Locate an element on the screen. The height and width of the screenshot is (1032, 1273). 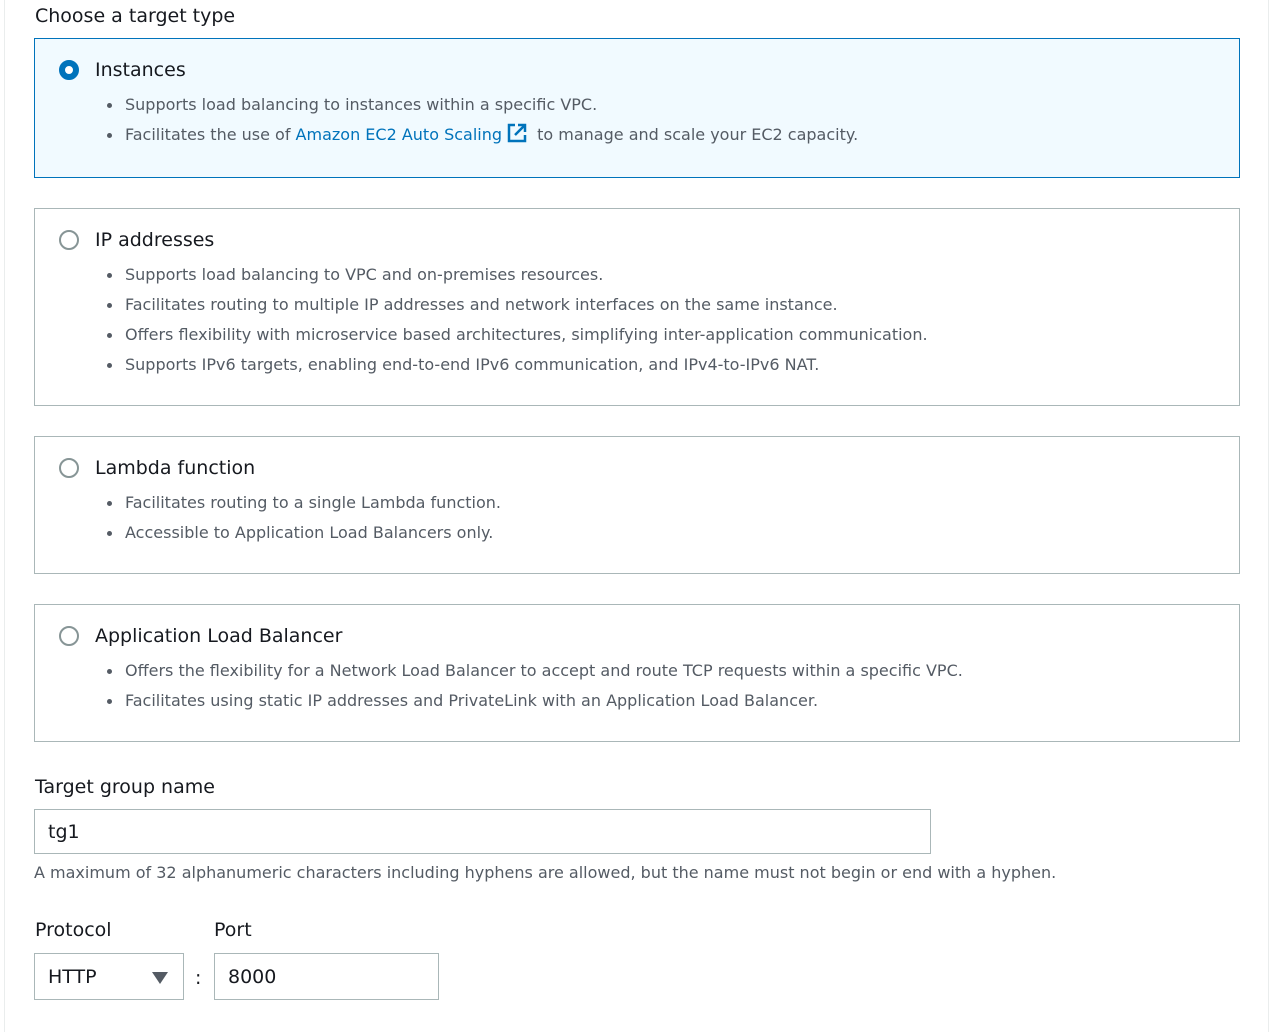
port-label: Port is located at coordinates (233, 930).